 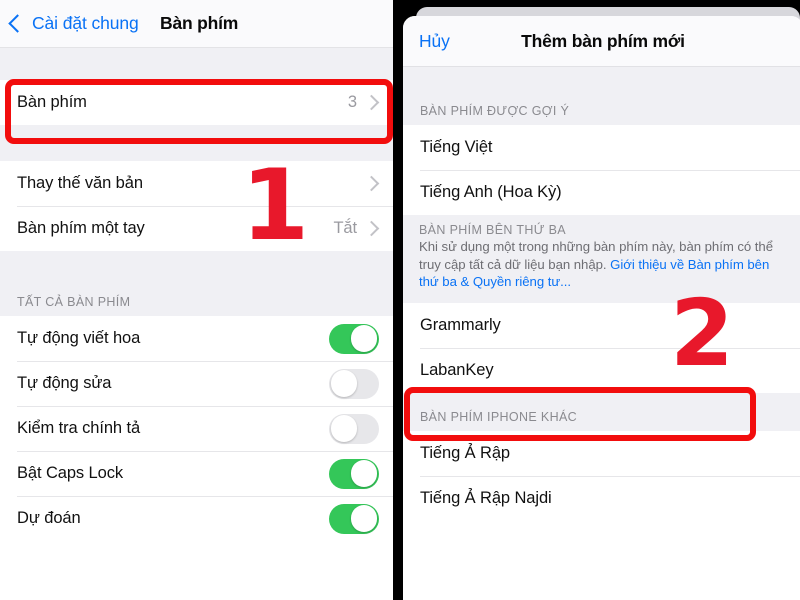 I want to click on toggle-caps-lock, so click(x=354, y=473).